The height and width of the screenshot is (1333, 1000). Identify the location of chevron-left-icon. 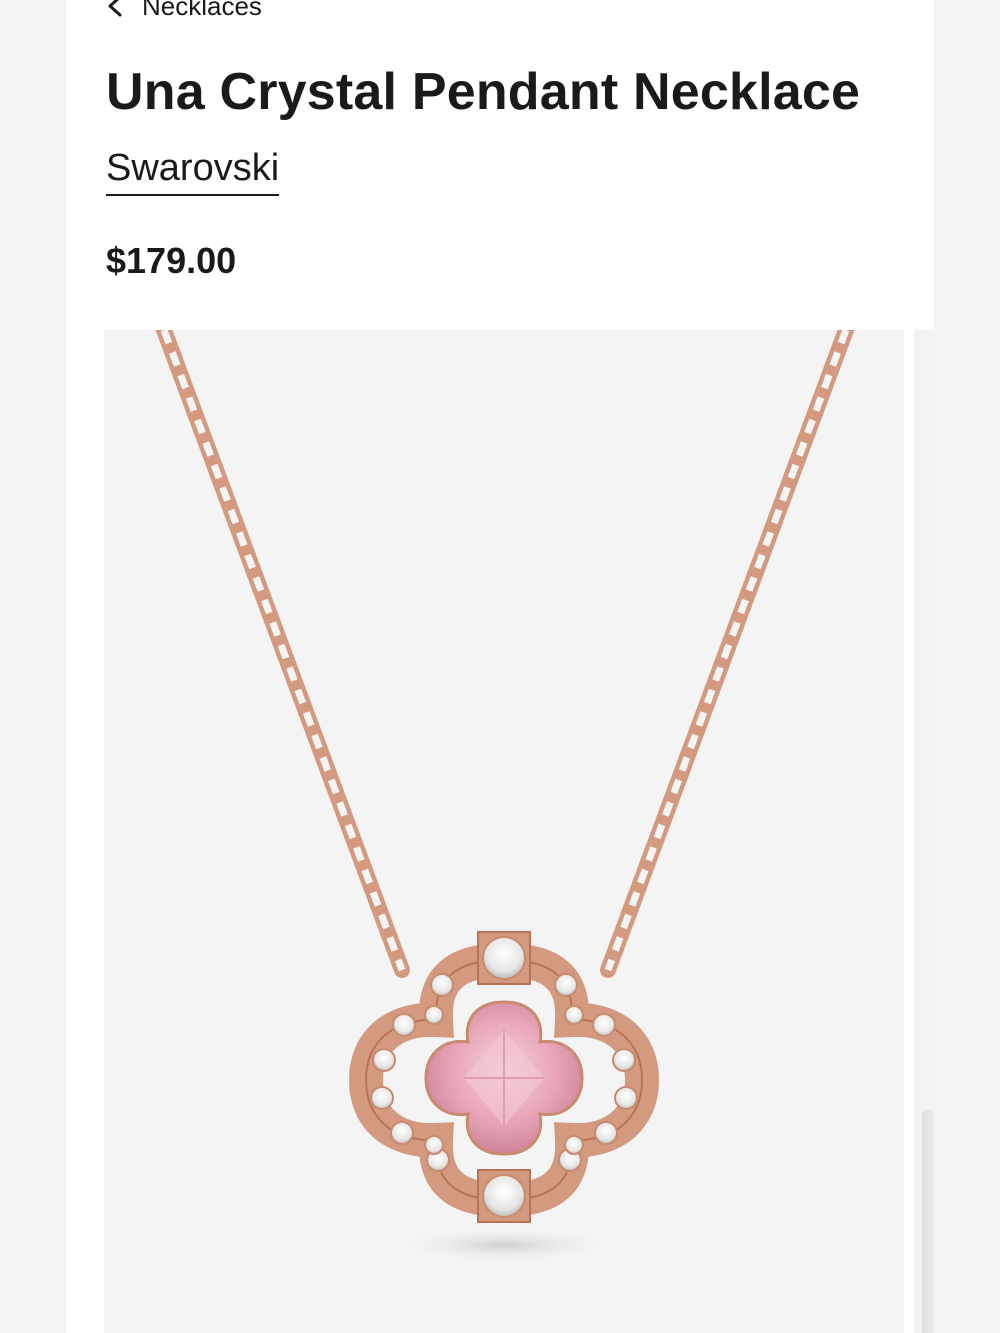
(115, 8).